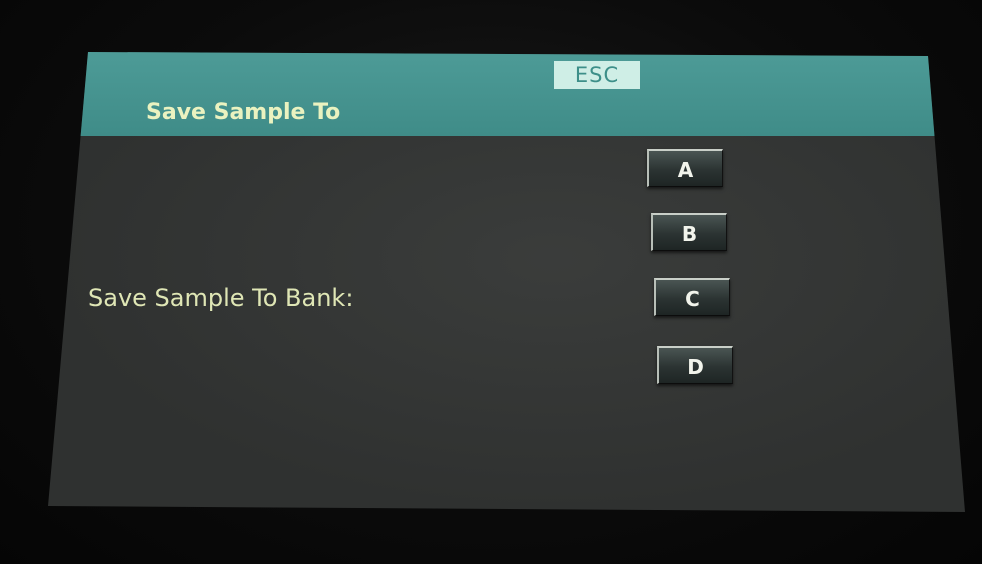  What do you see at coordinates (685, 168) in the screenshot?
I see `bank-a-button: A` at bounding box center [685, 168].